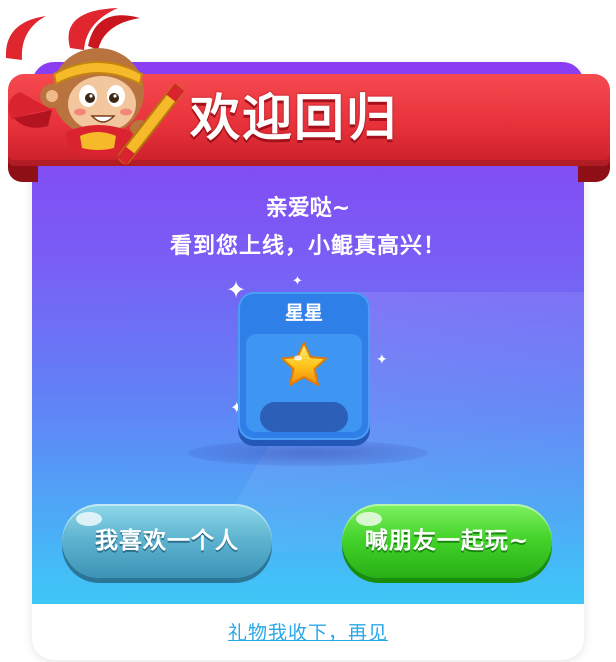  I want to click on greeting-line-2: 看到您上线，小鲲真高兴！, so click(307, 246).